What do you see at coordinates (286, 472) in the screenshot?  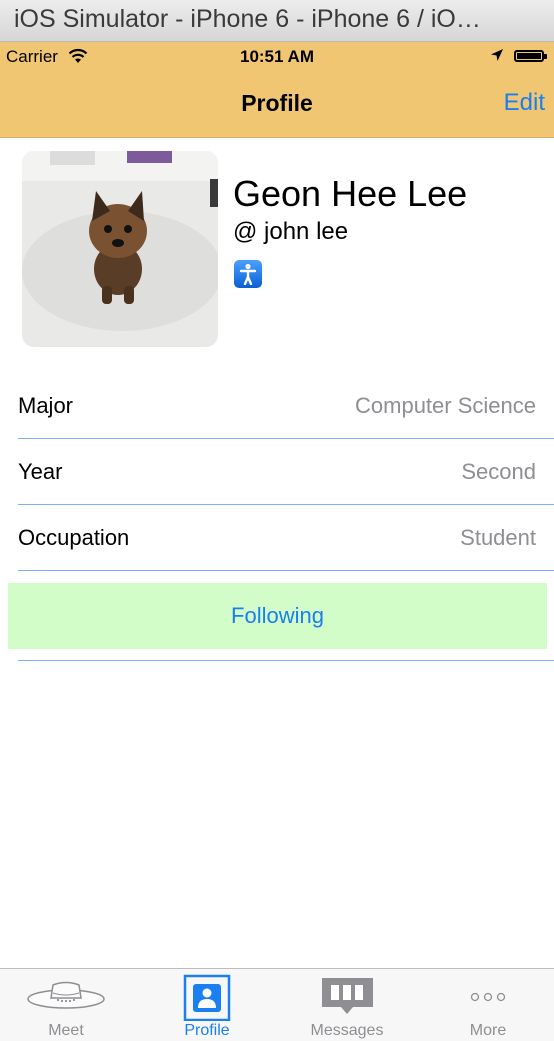 I see `detail-row-year: Year Second` at bounding box center [286, 472].